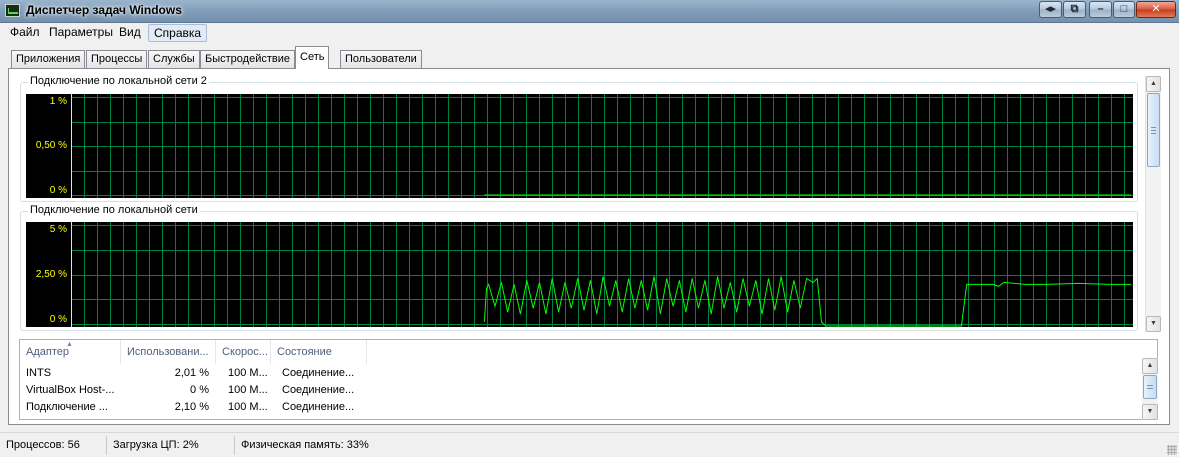 This screenshot has width=1179, height=457. What do you see at coordinates (70, 352) in the screenshot?
I see `column-header-adapter: ▲ Адаптер` at bounding box center [70, 352].